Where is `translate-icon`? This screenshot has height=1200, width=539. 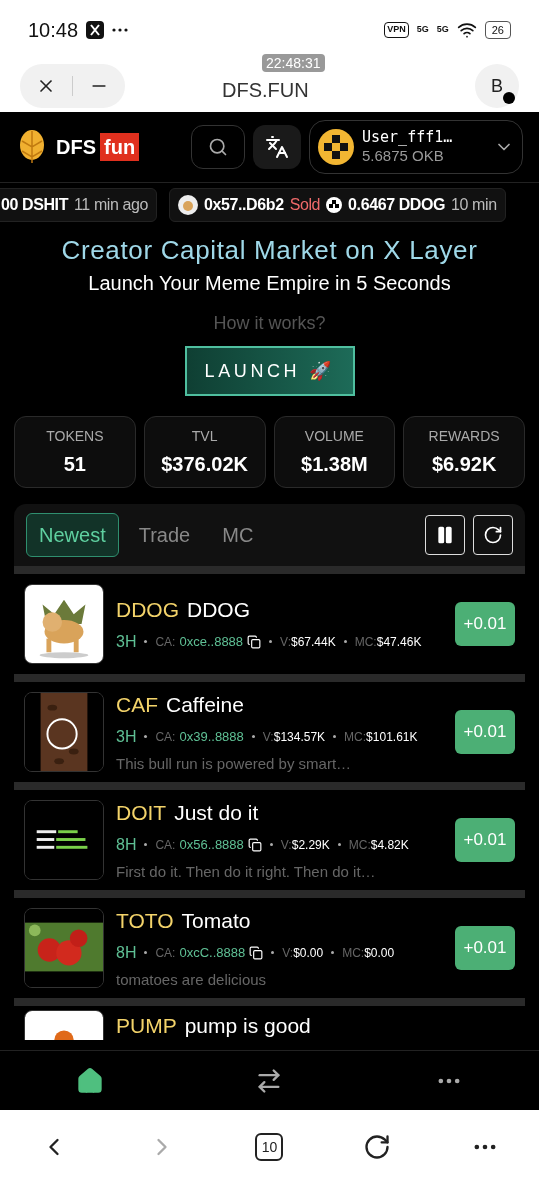 translate-icon is located at coordinates (277, 147).